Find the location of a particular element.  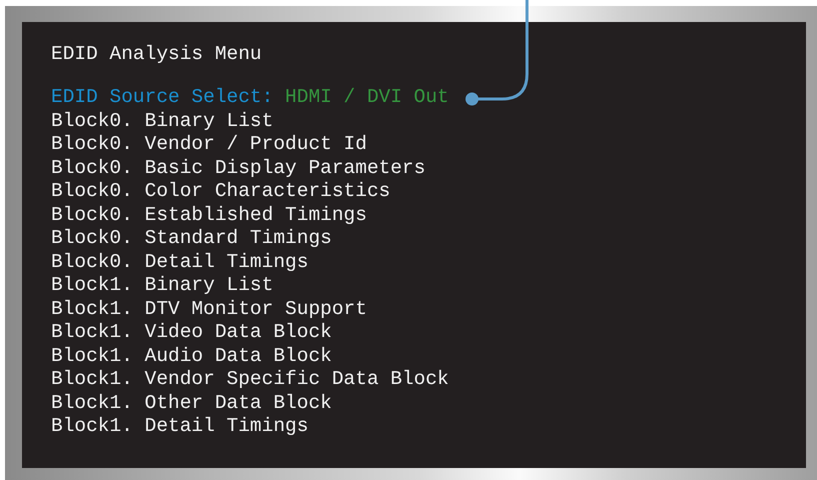

source-value: HDMI / DVI Out is located at coordinates (367, 97).